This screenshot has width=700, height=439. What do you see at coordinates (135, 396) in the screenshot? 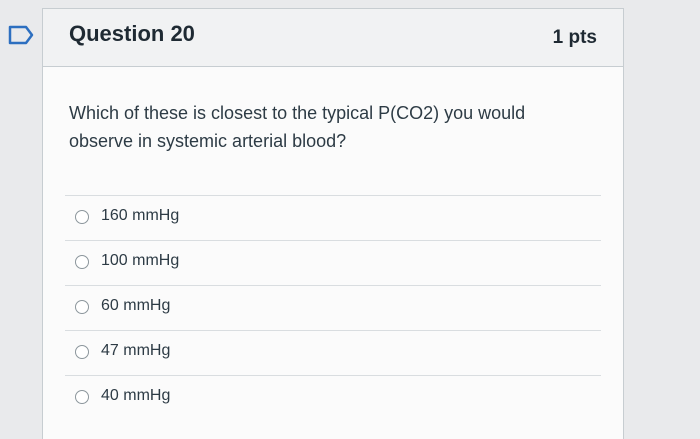
I see `answer-label: 40 mmHg` at bounding box center [135, 396].